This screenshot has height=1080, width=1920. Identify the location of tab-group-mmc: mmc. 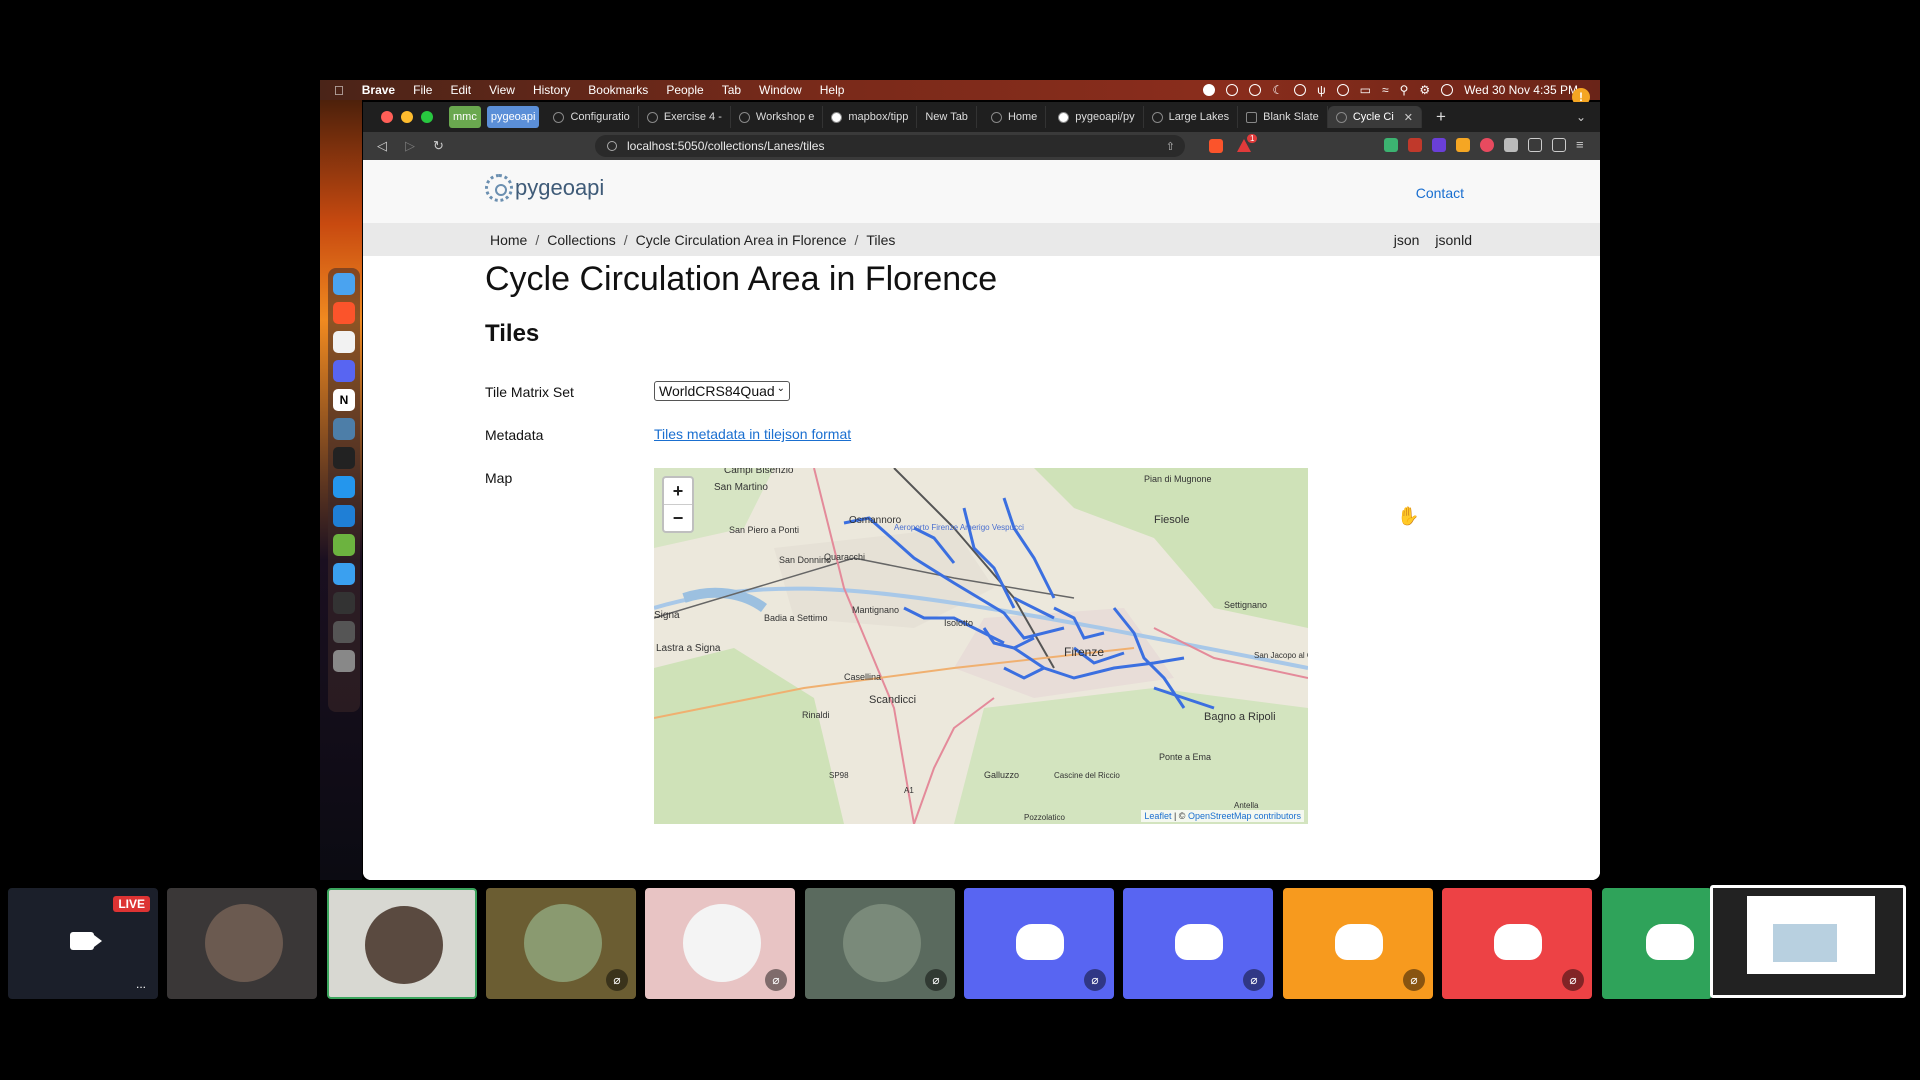
(465, 117).